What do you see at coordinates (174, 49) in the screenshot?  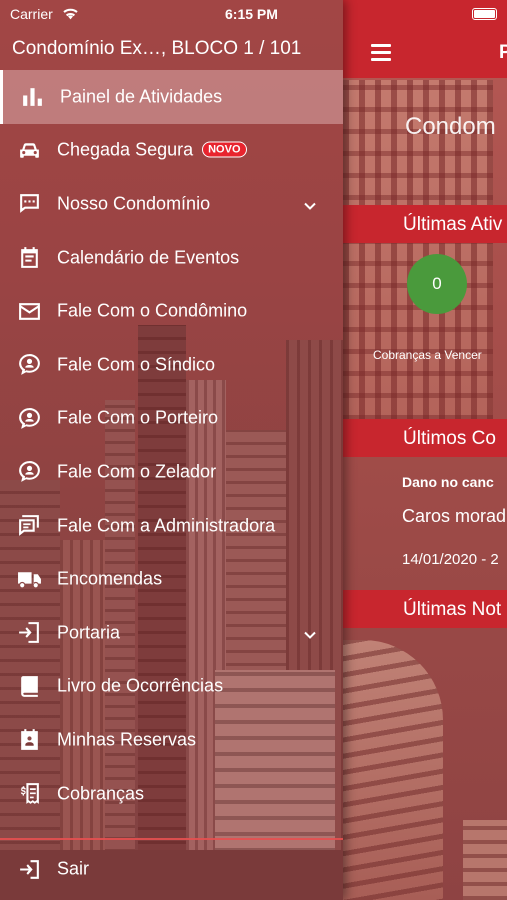 I see `unit-selector: Condomínio Ex…, BLOCO 1 / 101` at bounding box center [174, 49].